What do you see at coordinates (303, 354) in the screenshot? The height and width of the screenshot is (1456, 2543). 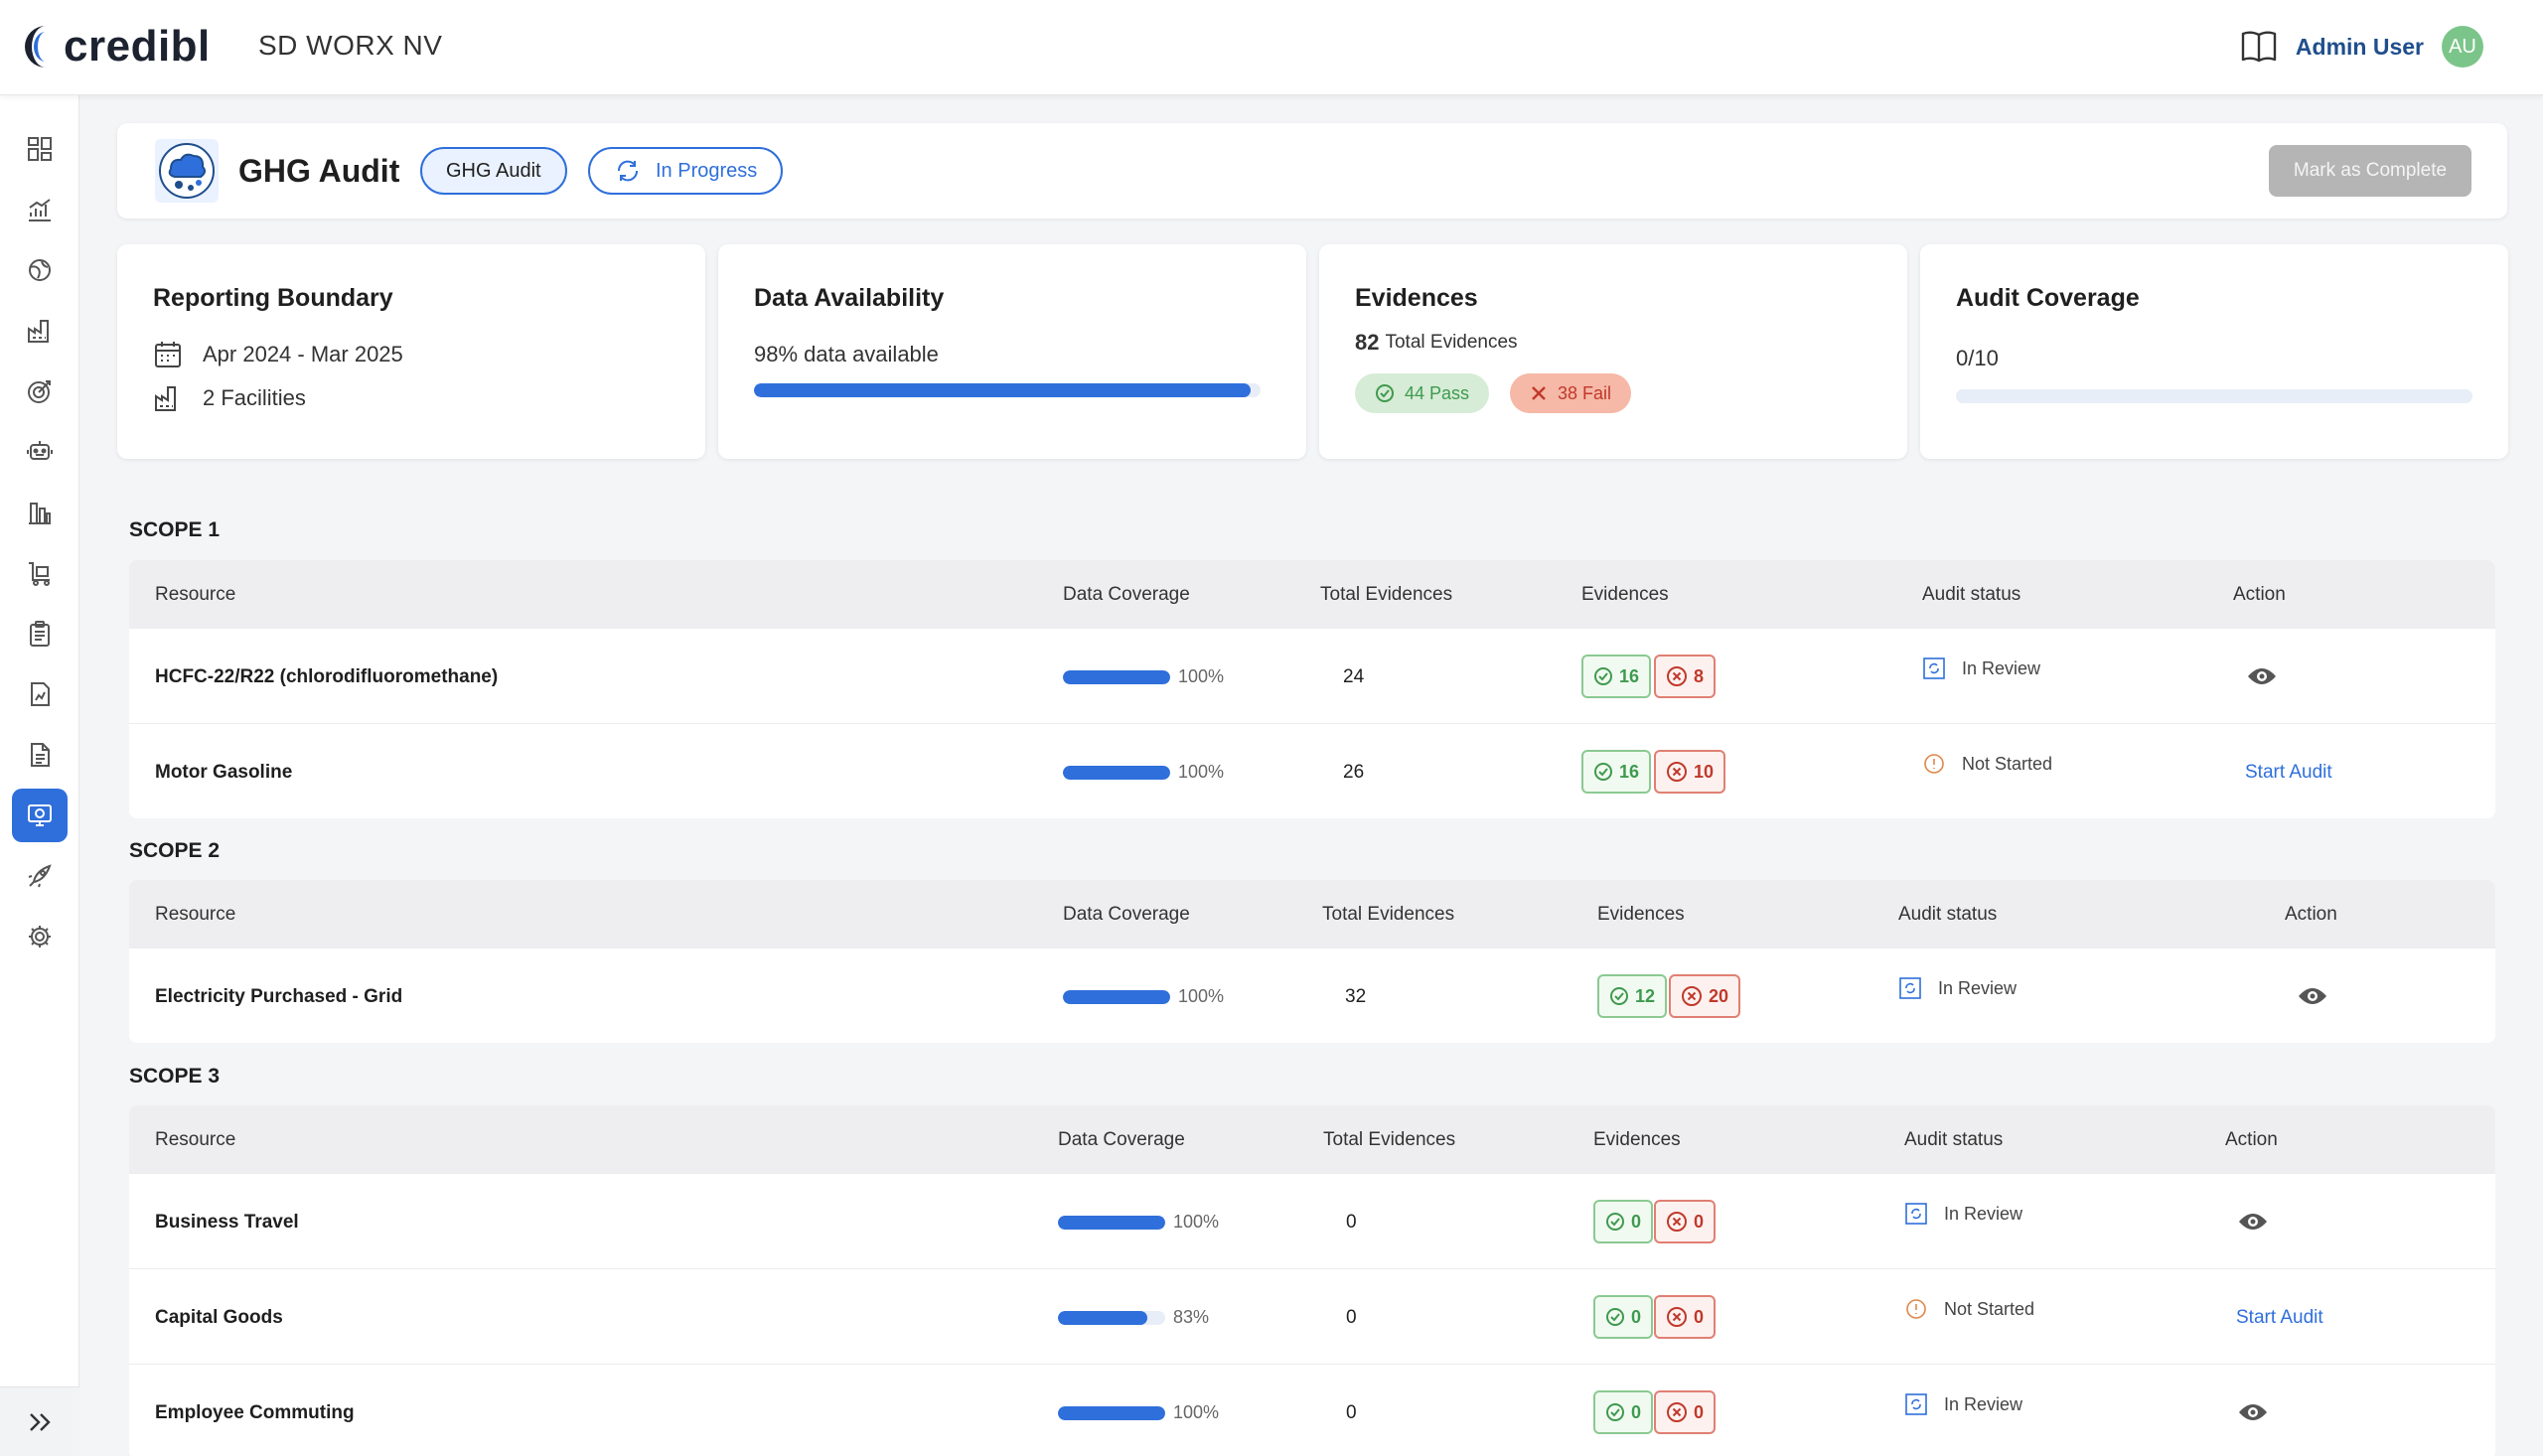 I see `reporting-period: Apr 2024 - Mar 2025` at bounding box center [303, 354].